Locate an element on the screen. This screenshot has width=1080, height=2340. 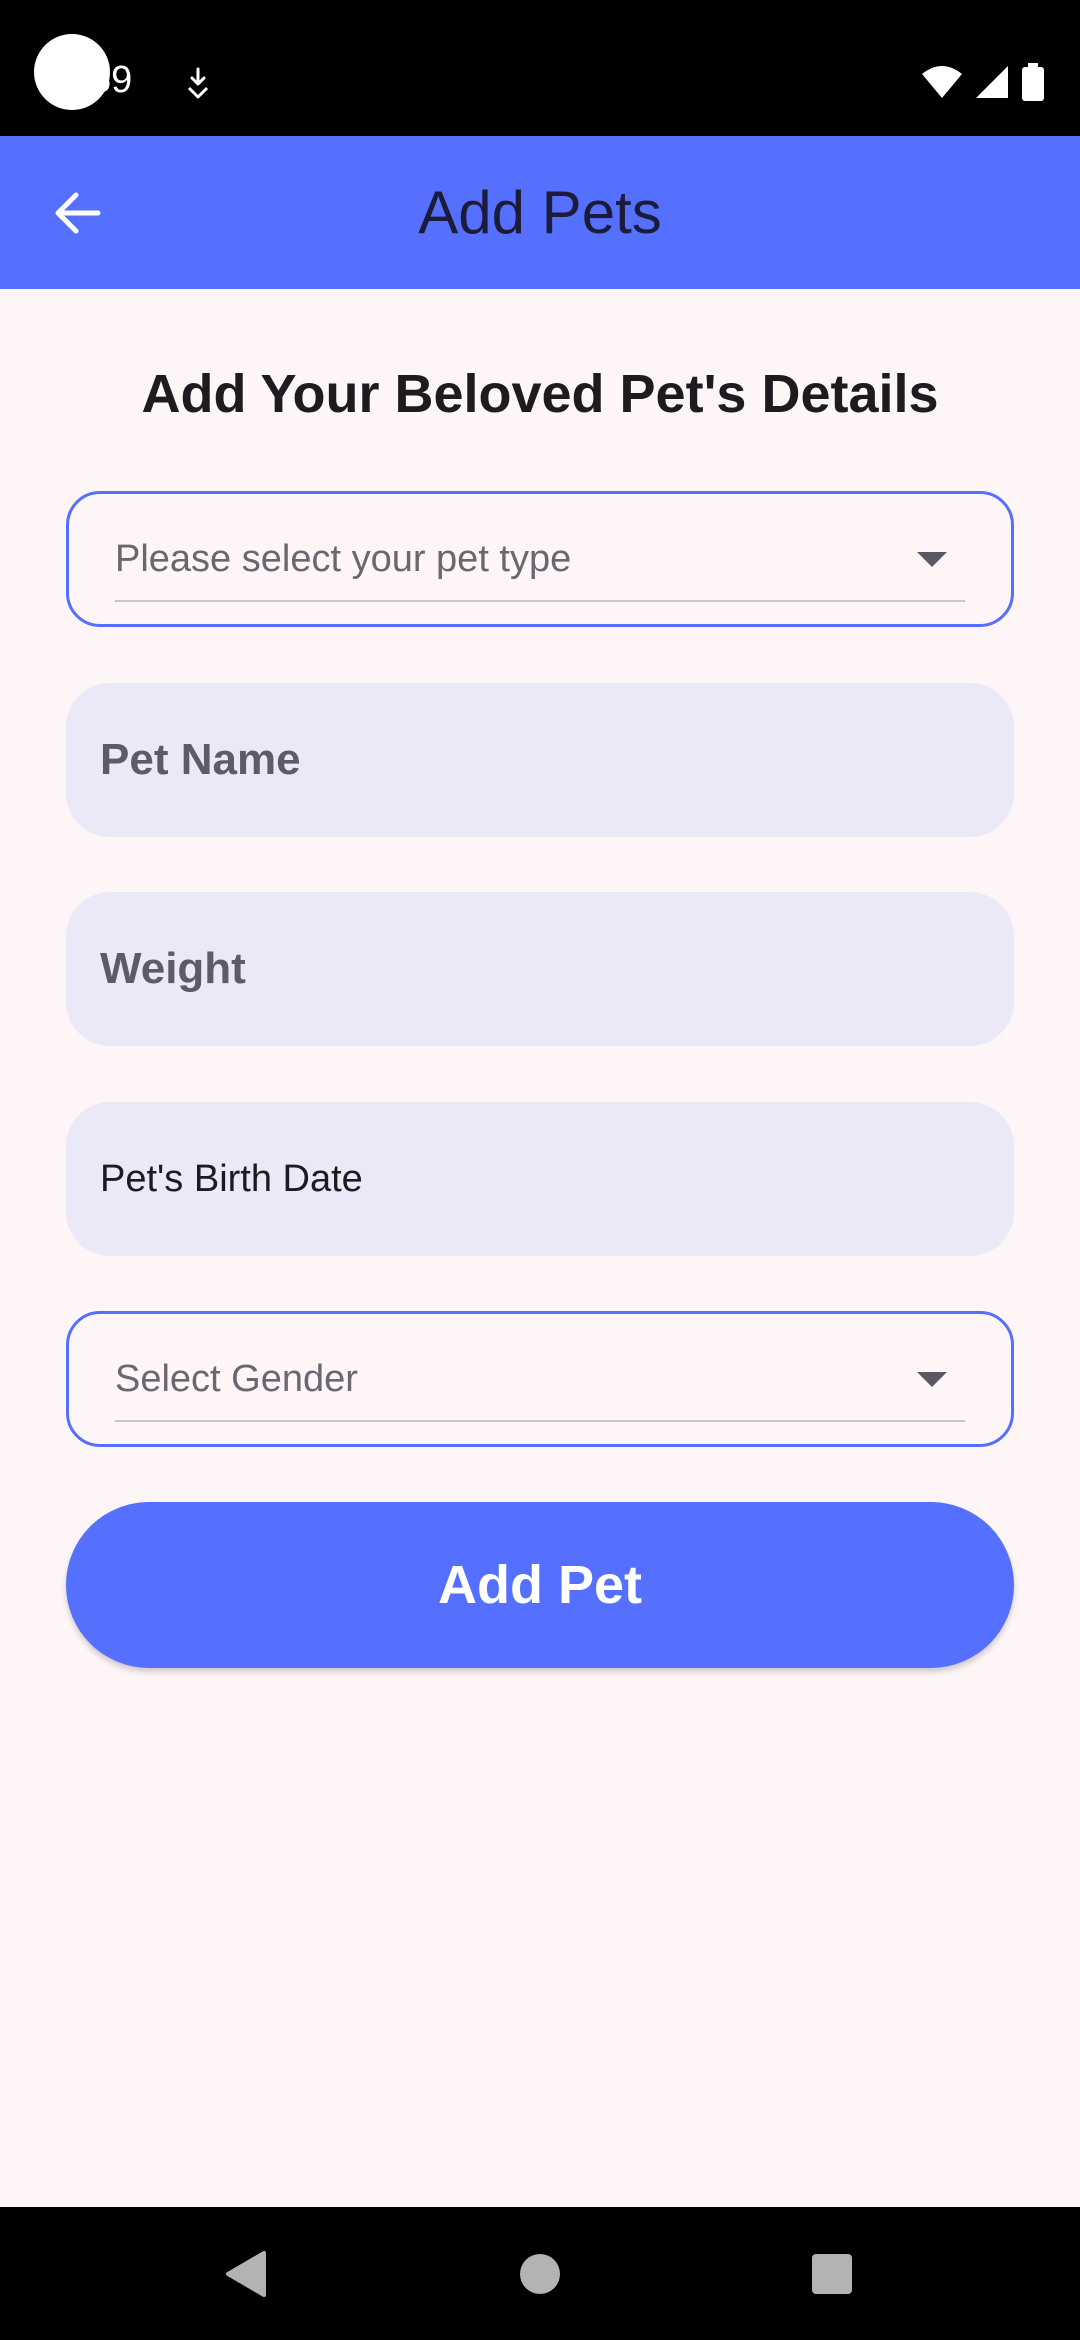
status-icons is located at coordinates (983, 82).